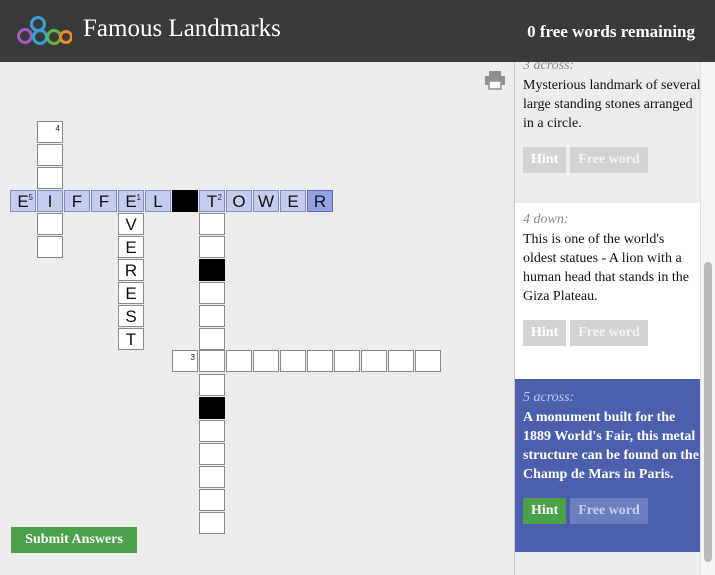 The width and height of the screenshot is (715, 575). I want to click on cell-letter: L, so click(158, 201).